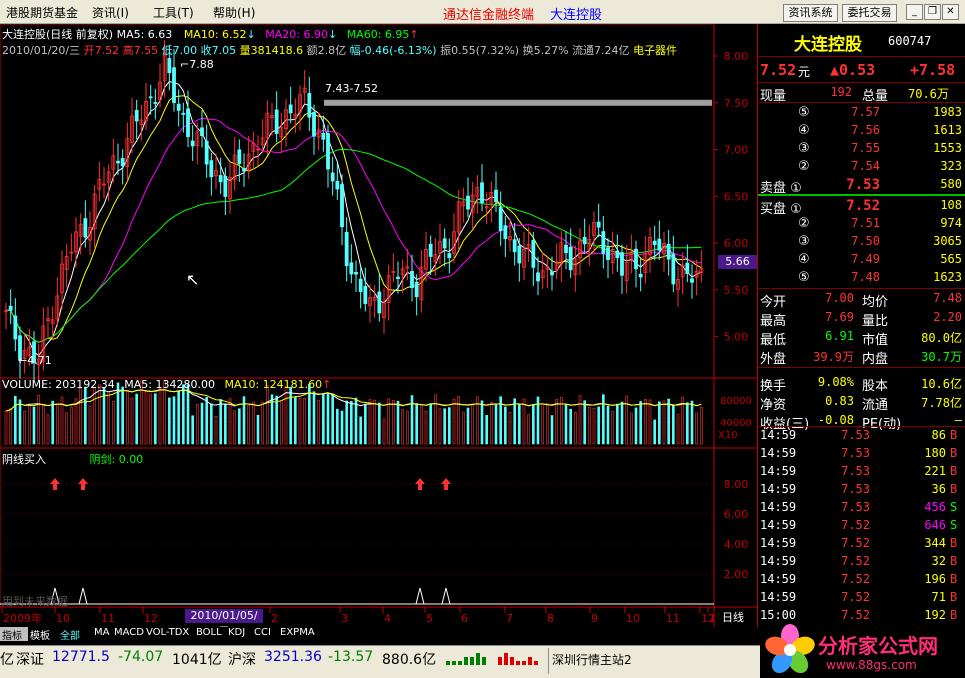 The height and width of the screenshot is (678, 965). Describe the element at coordinates (869, 13) in the screenshot. I see `trade-button: 委托交易` at that location.